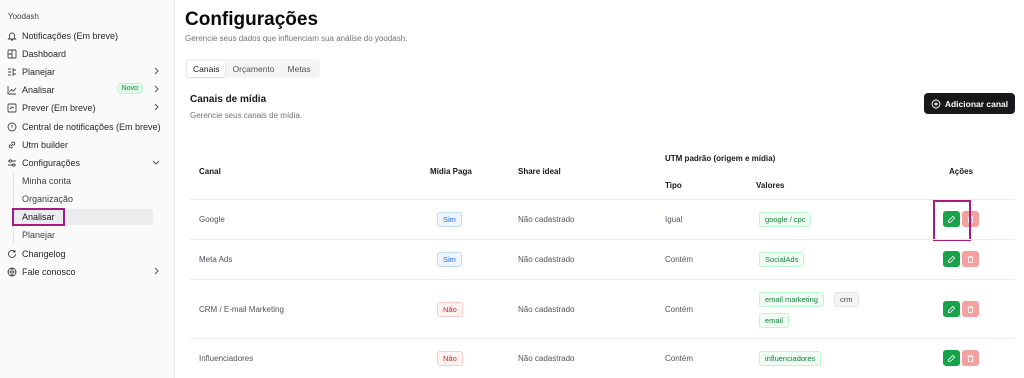  Describe the element at coordinates (49, 271) in the screenshot. I see `sidebar-item-label: Fale conosco` at that location.